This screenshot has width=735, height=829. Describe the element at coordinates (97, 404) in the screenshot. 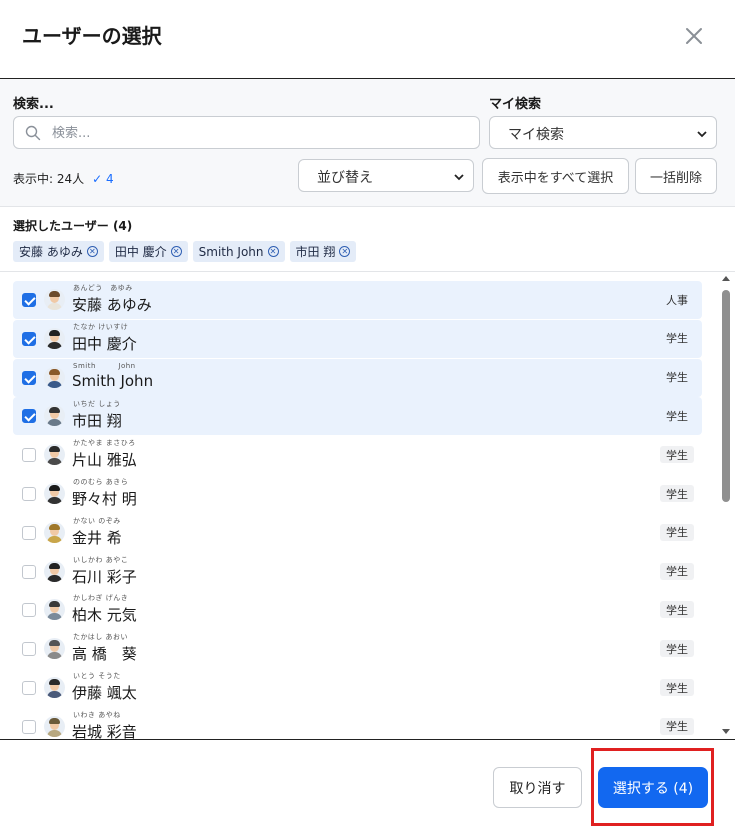

I see `user-name-ruby: いちだ しょう` at that location.